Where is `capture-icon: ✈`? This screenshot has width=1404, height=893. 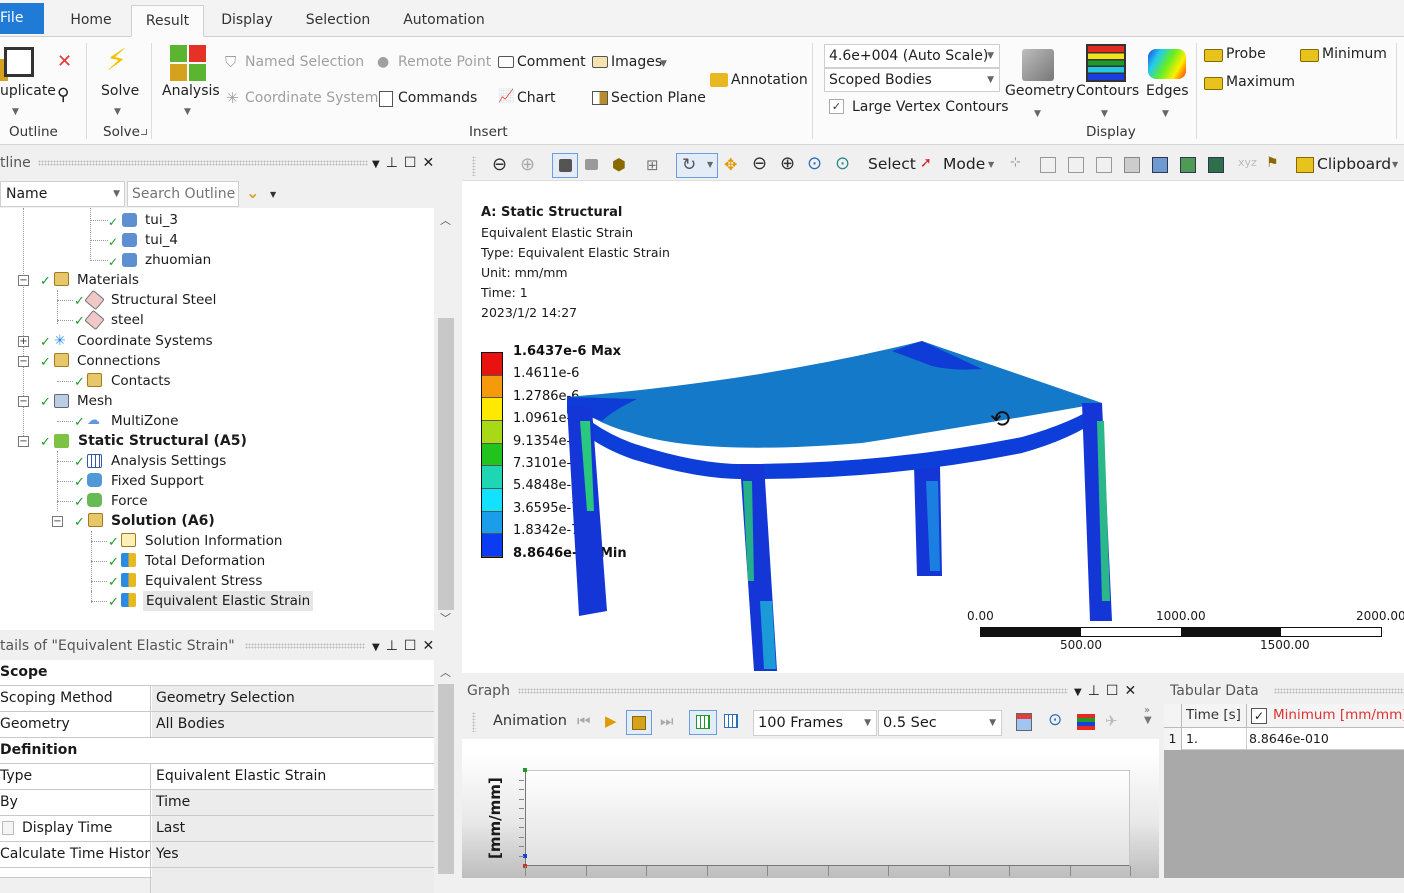
capture-icon: ✈ is located at coordinates (1111, 721).